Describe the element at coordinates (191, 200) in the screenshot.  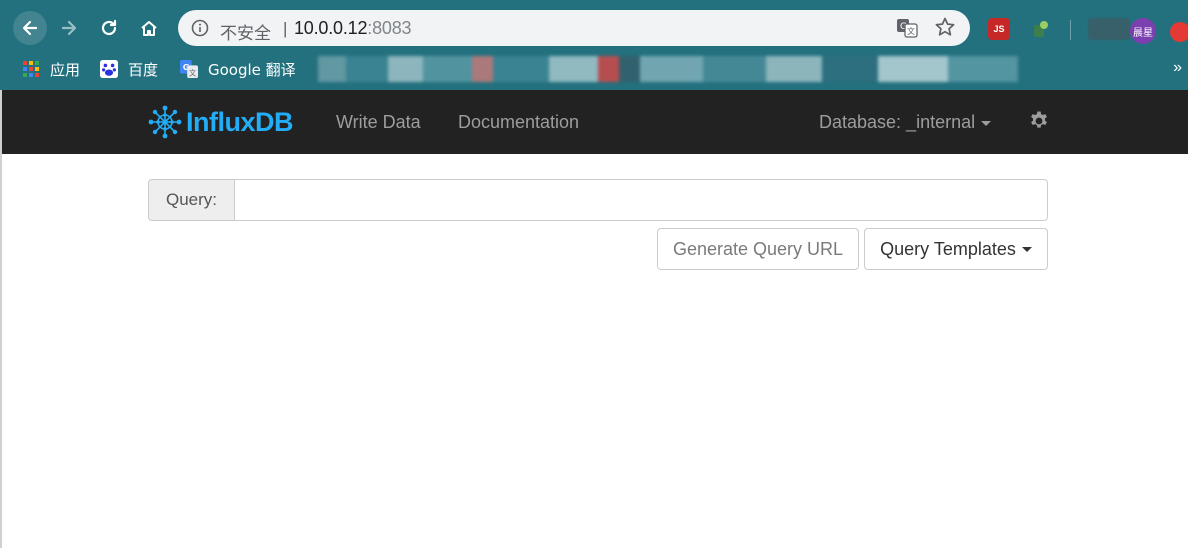
I see `query-label: Query:` at that location.